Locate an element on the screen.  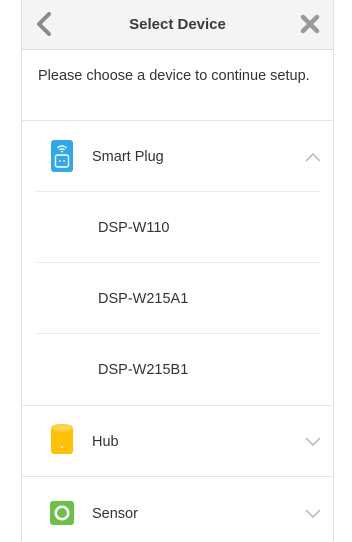
device-option-dsp-w215a1: DSP-W215A1 is located at coordinates (177, 298).